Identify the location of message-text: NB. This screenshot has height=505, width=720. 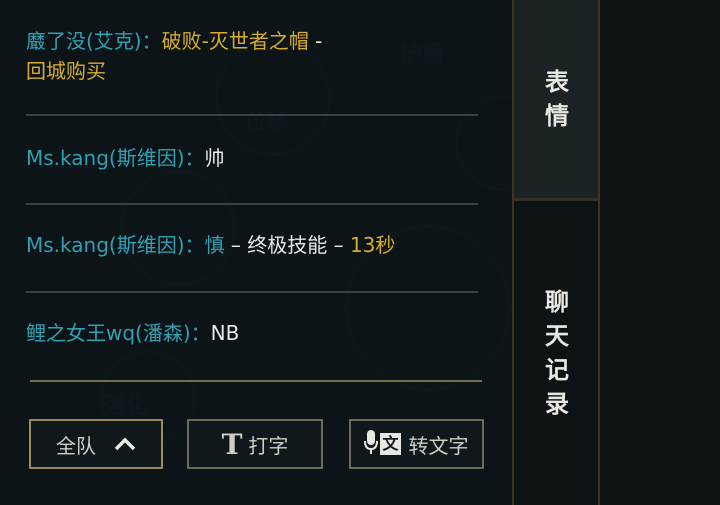
(225, 333).